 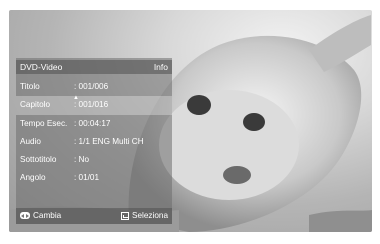 I want to click on change-hint: Cambia, so click(x=40, y=215).